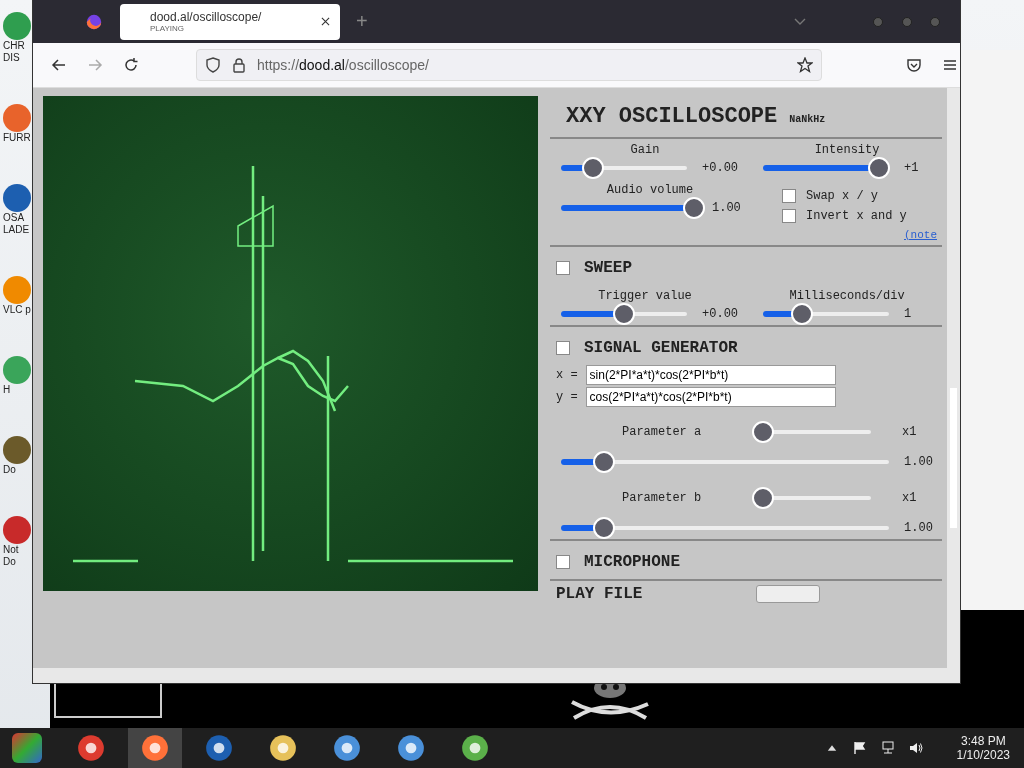  I want to click on slider-label: Audio volume, so click(650, 190).